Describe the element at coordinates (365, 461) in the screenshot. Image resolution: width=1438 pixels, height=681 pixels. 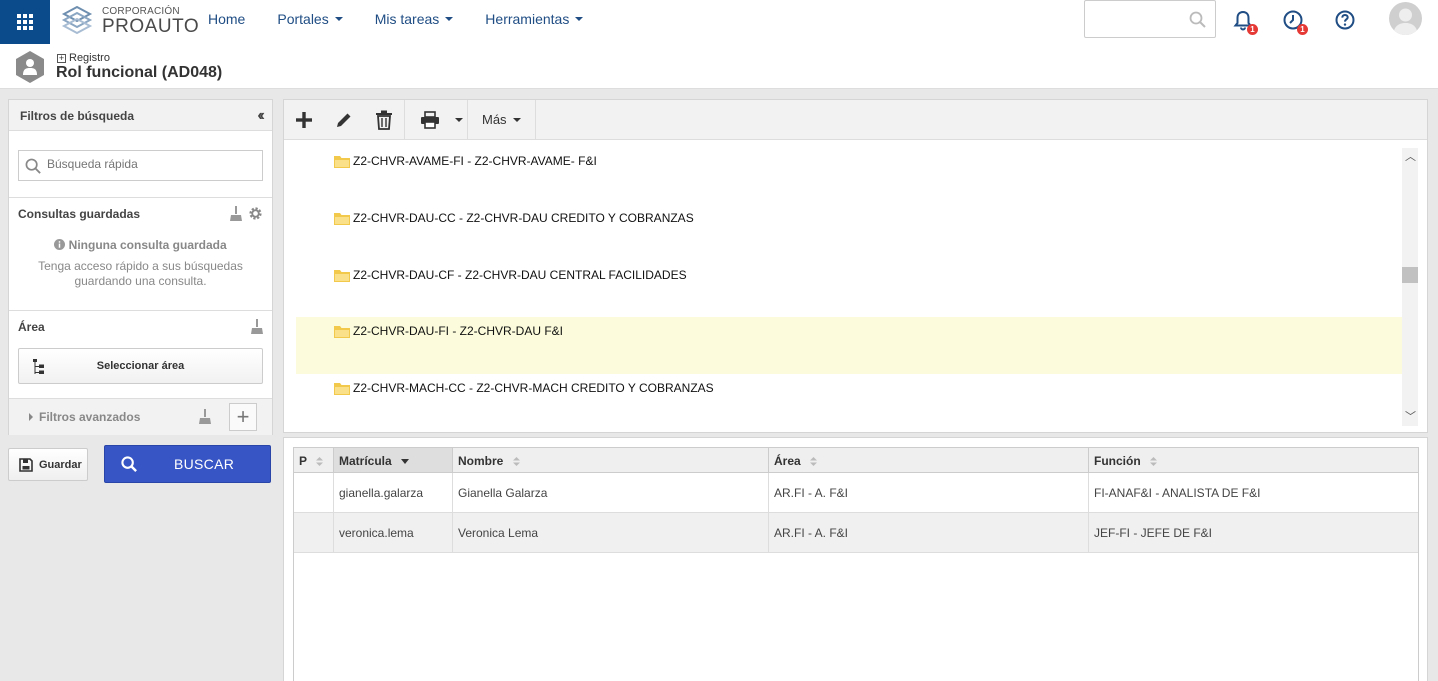
I see `column-label: Matrícula` at that location.